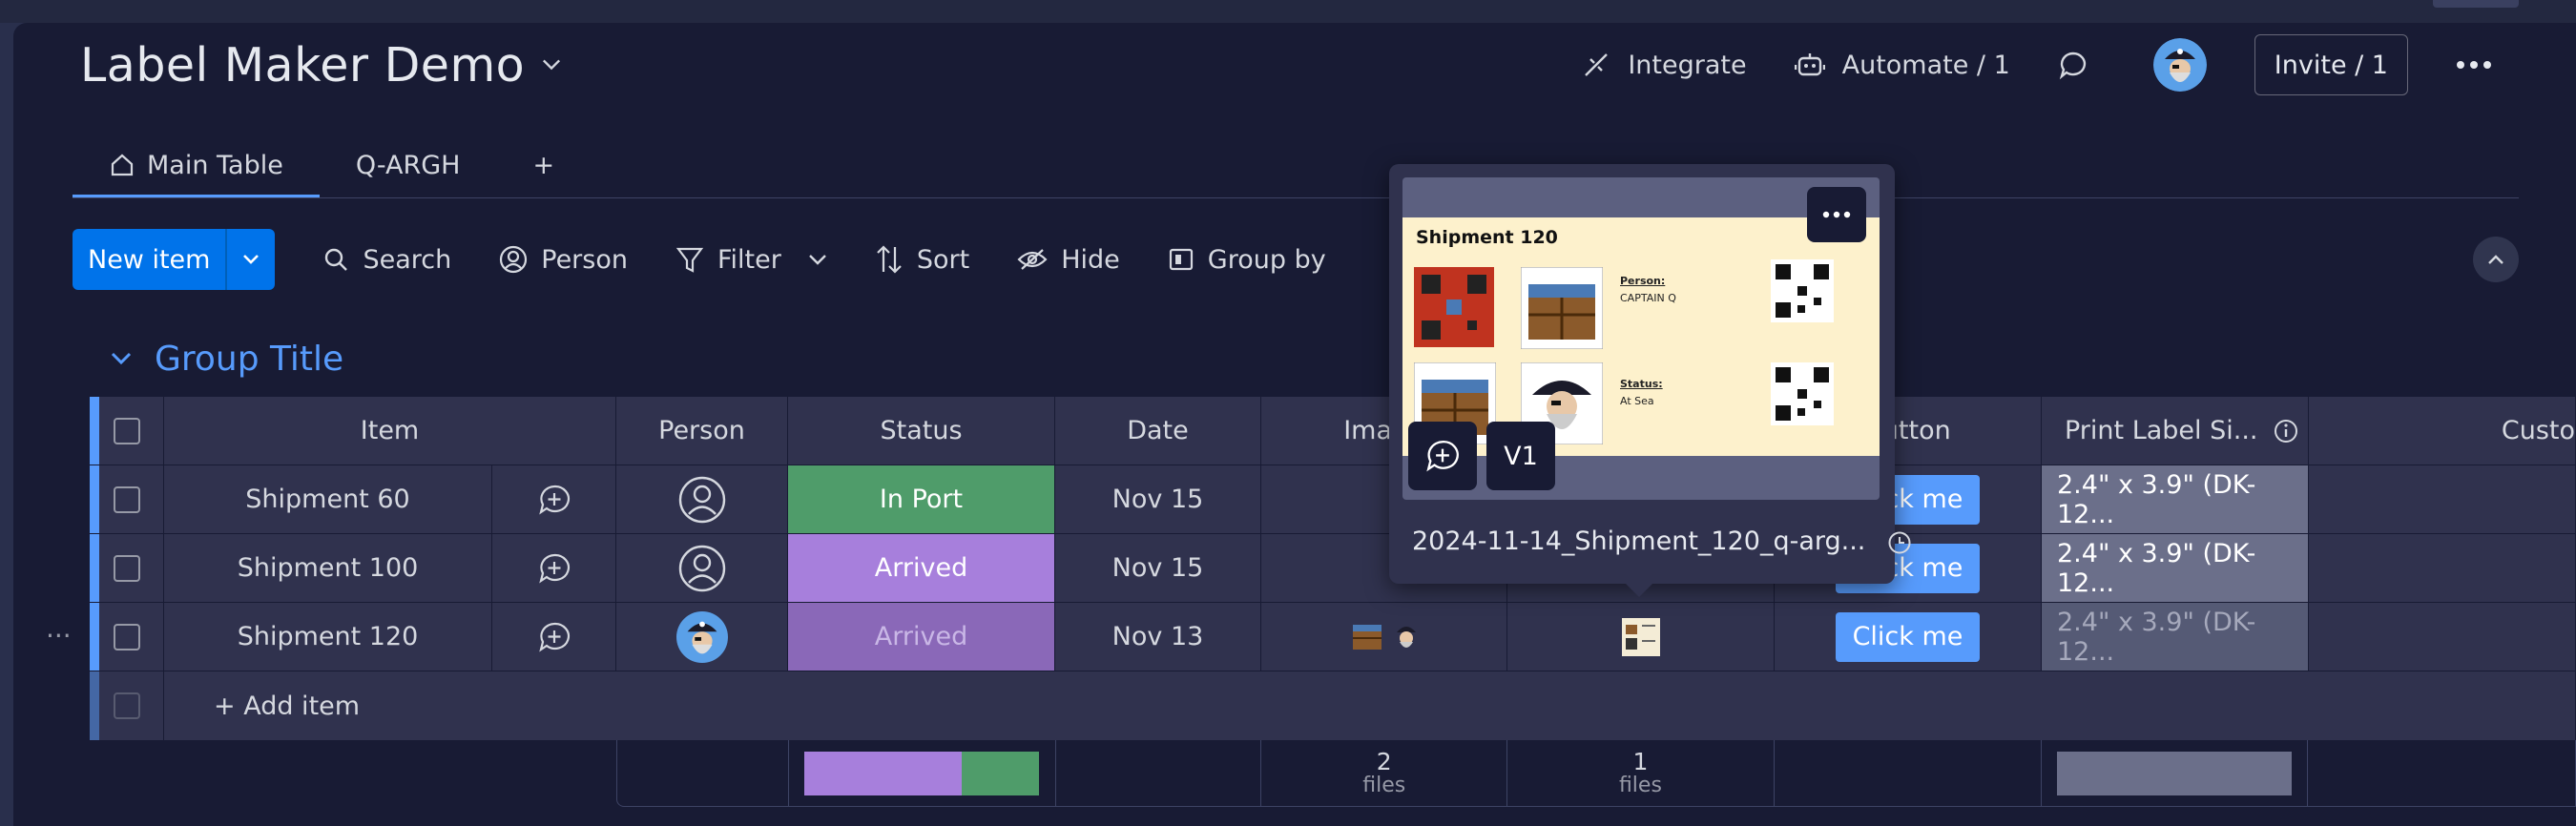 This screenshot has height=826, width=2576. Describe the element at coordinates (1090, 259) in the screenshot. I see `hide-label: Hide` at that location.